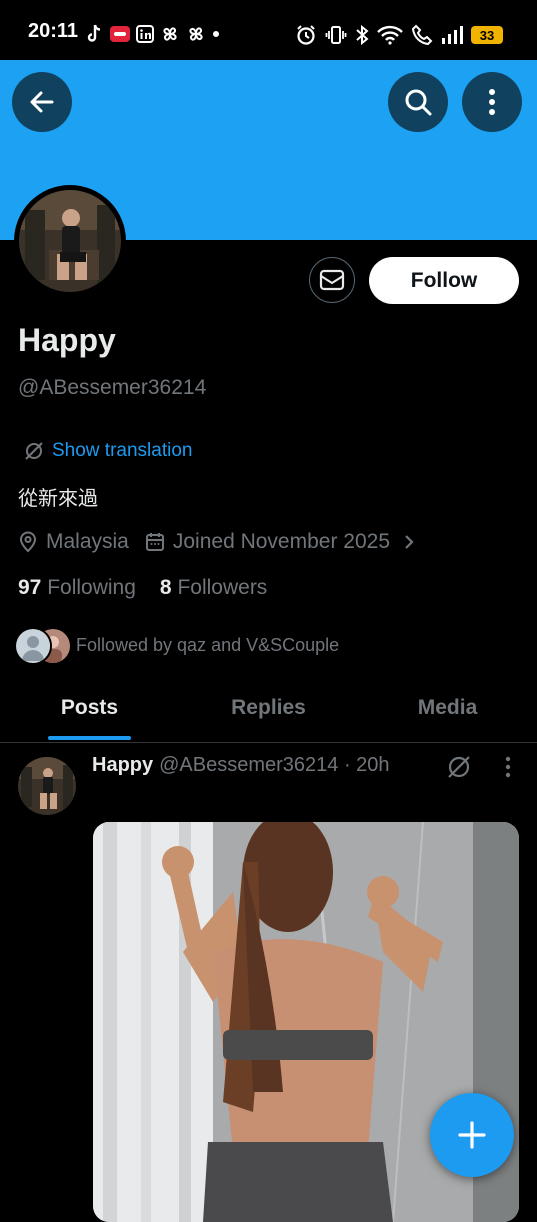 The image size is (537, 1222). I want to click on battery-level: 33, so click(487, 35).